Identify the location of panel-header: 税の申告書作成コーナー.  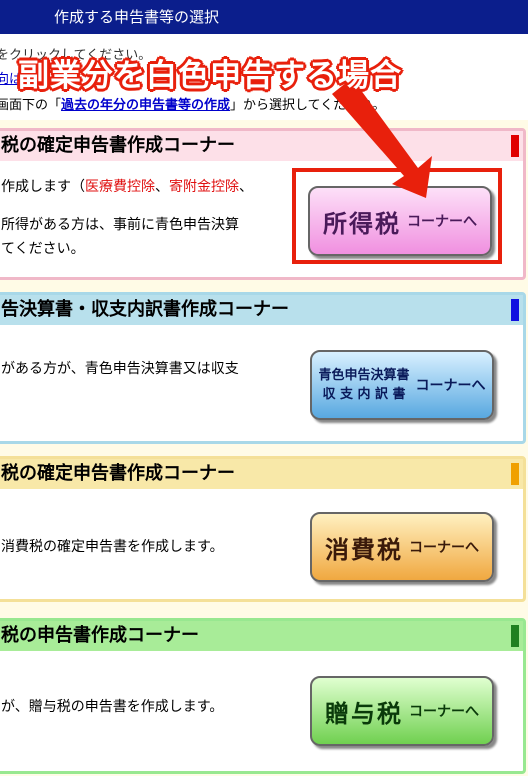
(261, 636).